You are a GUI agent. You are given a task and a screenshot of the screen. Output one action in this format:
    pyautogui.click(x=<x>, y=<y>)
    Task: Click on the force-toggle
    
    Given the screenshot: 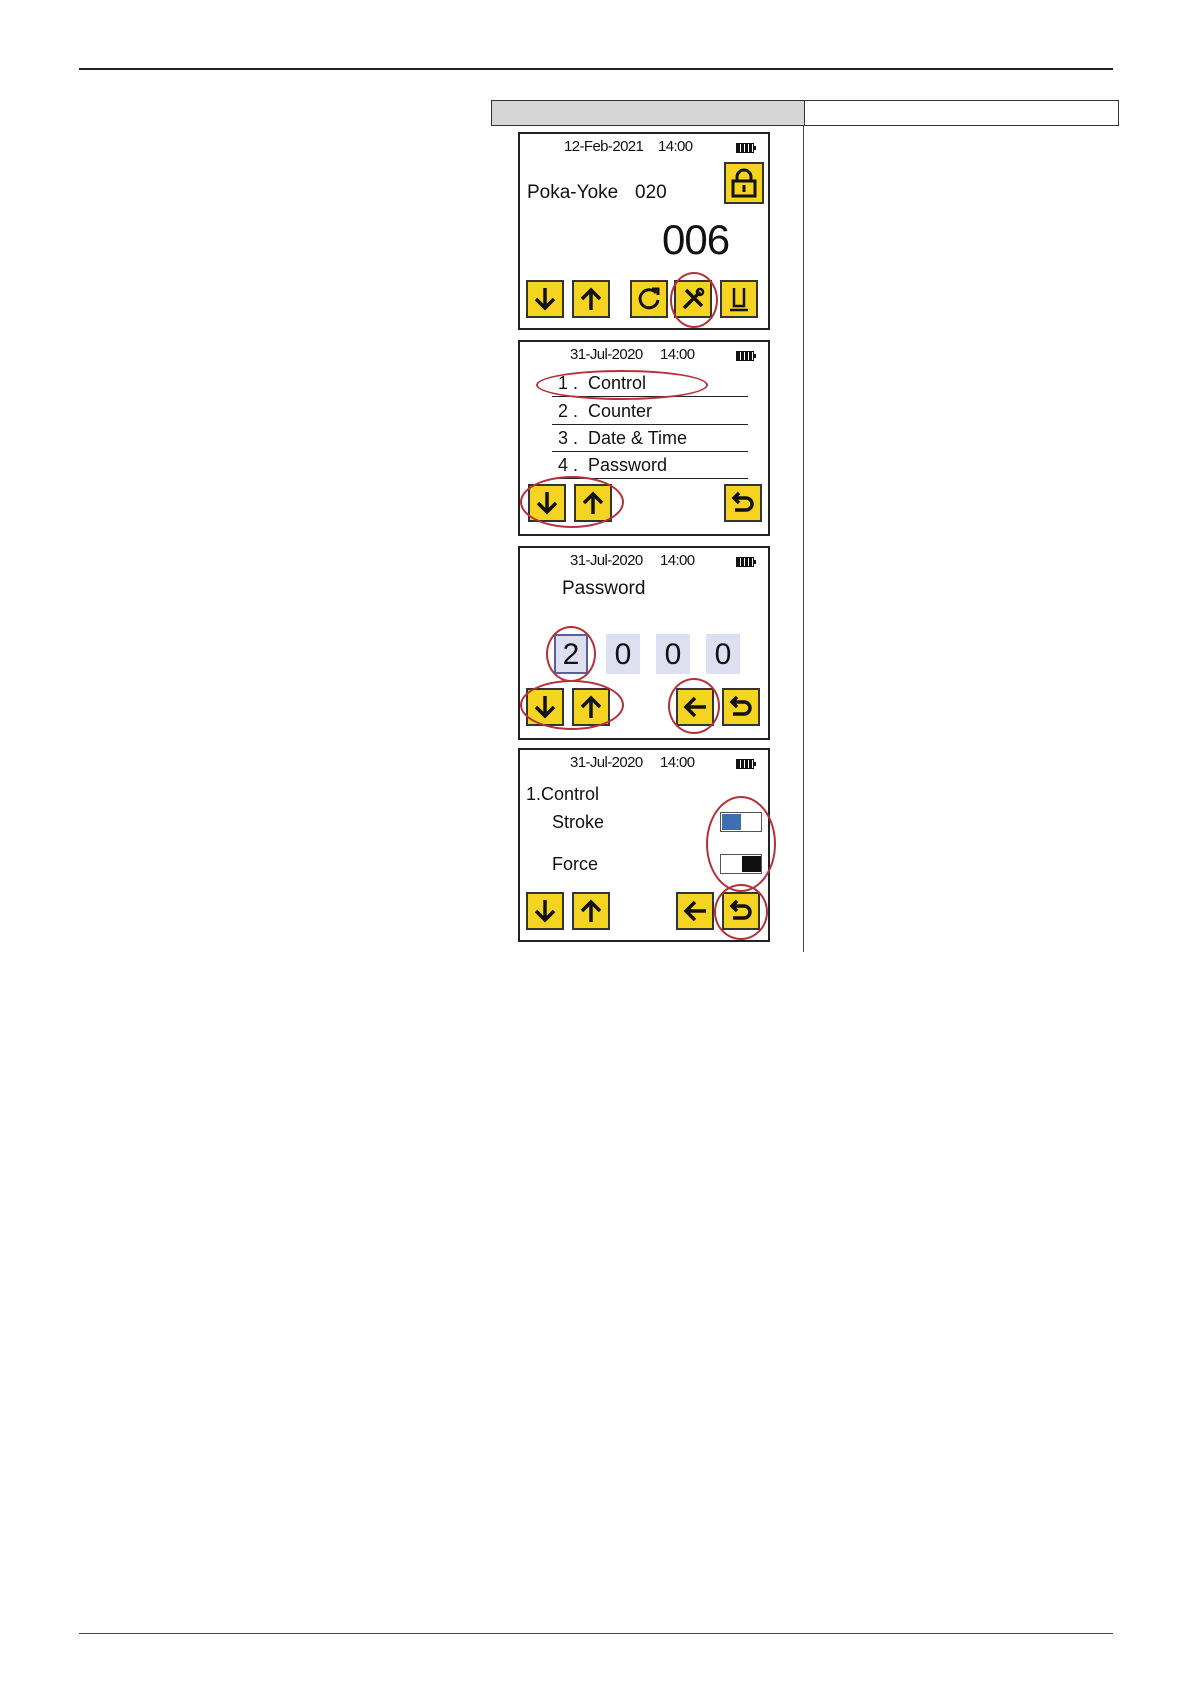 What is the action you would take?
    pyautogui.click(x=741, y=864)
    